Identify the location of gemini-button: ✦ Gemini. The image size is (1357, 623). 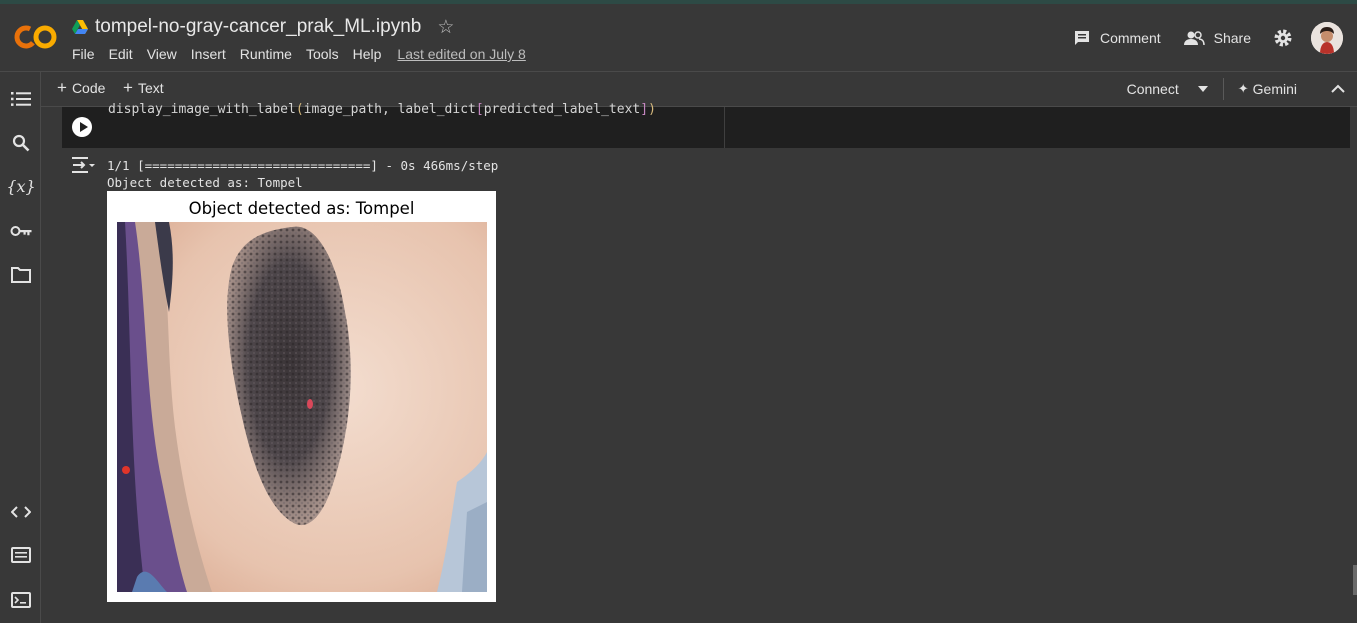
(1267, 89).